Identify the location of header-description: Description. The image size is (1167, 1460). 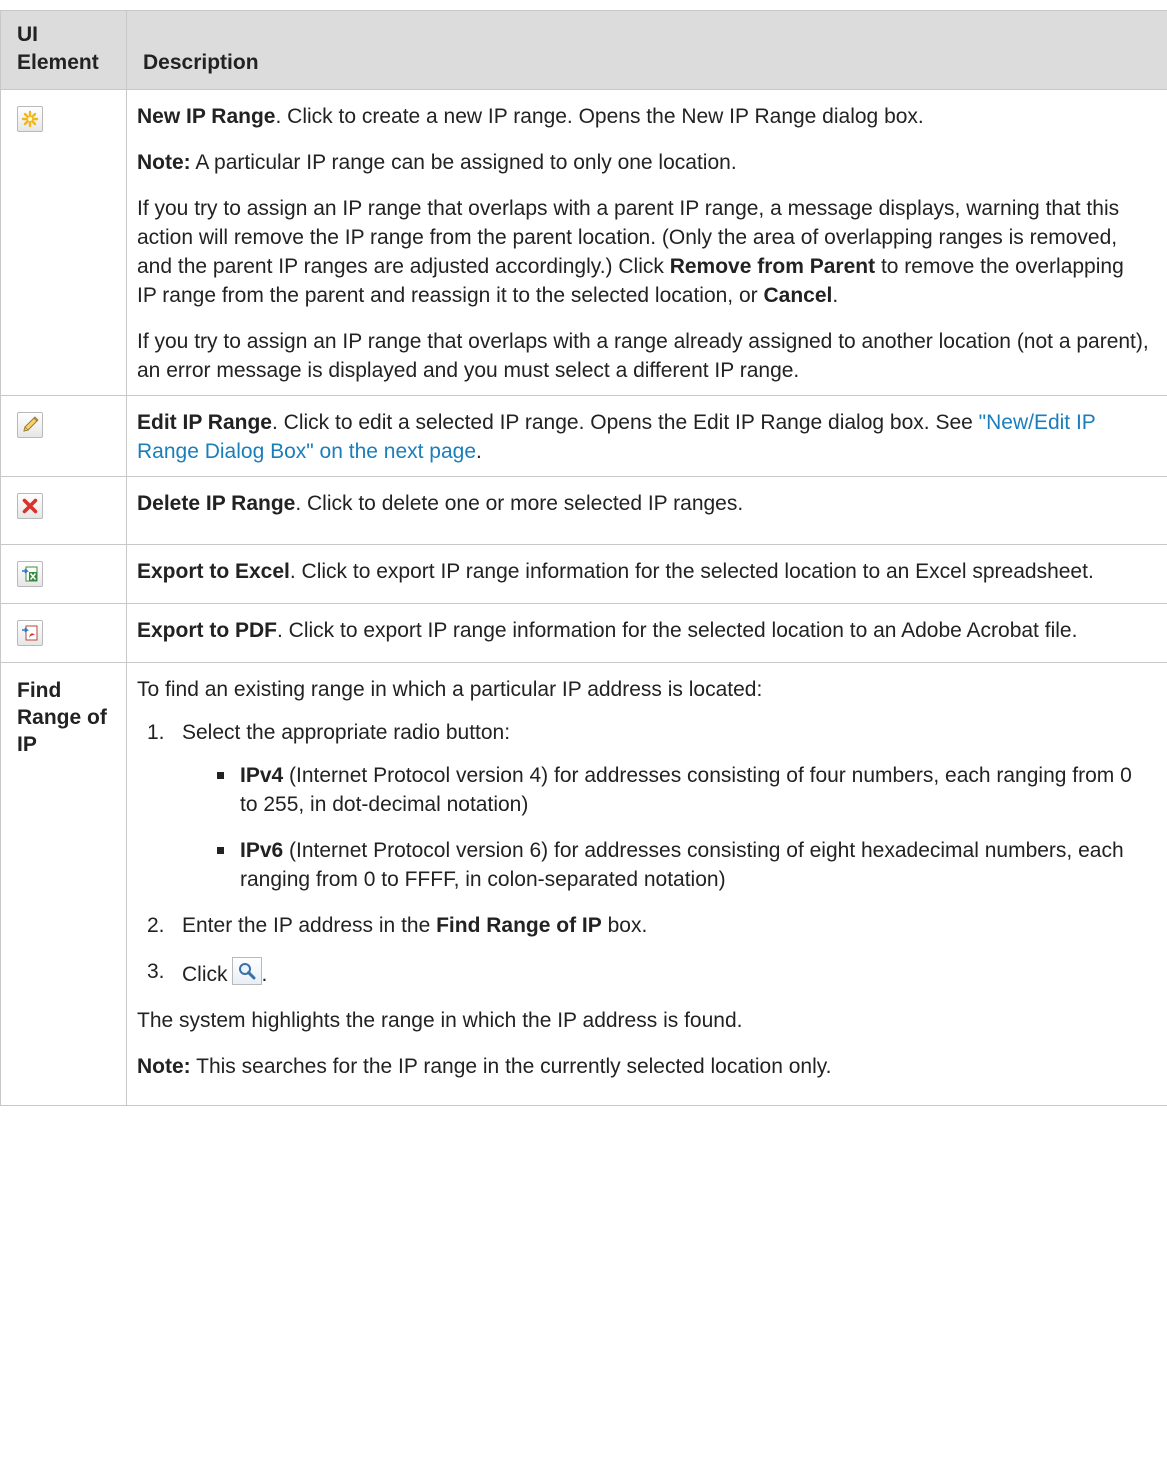
(646, 50).